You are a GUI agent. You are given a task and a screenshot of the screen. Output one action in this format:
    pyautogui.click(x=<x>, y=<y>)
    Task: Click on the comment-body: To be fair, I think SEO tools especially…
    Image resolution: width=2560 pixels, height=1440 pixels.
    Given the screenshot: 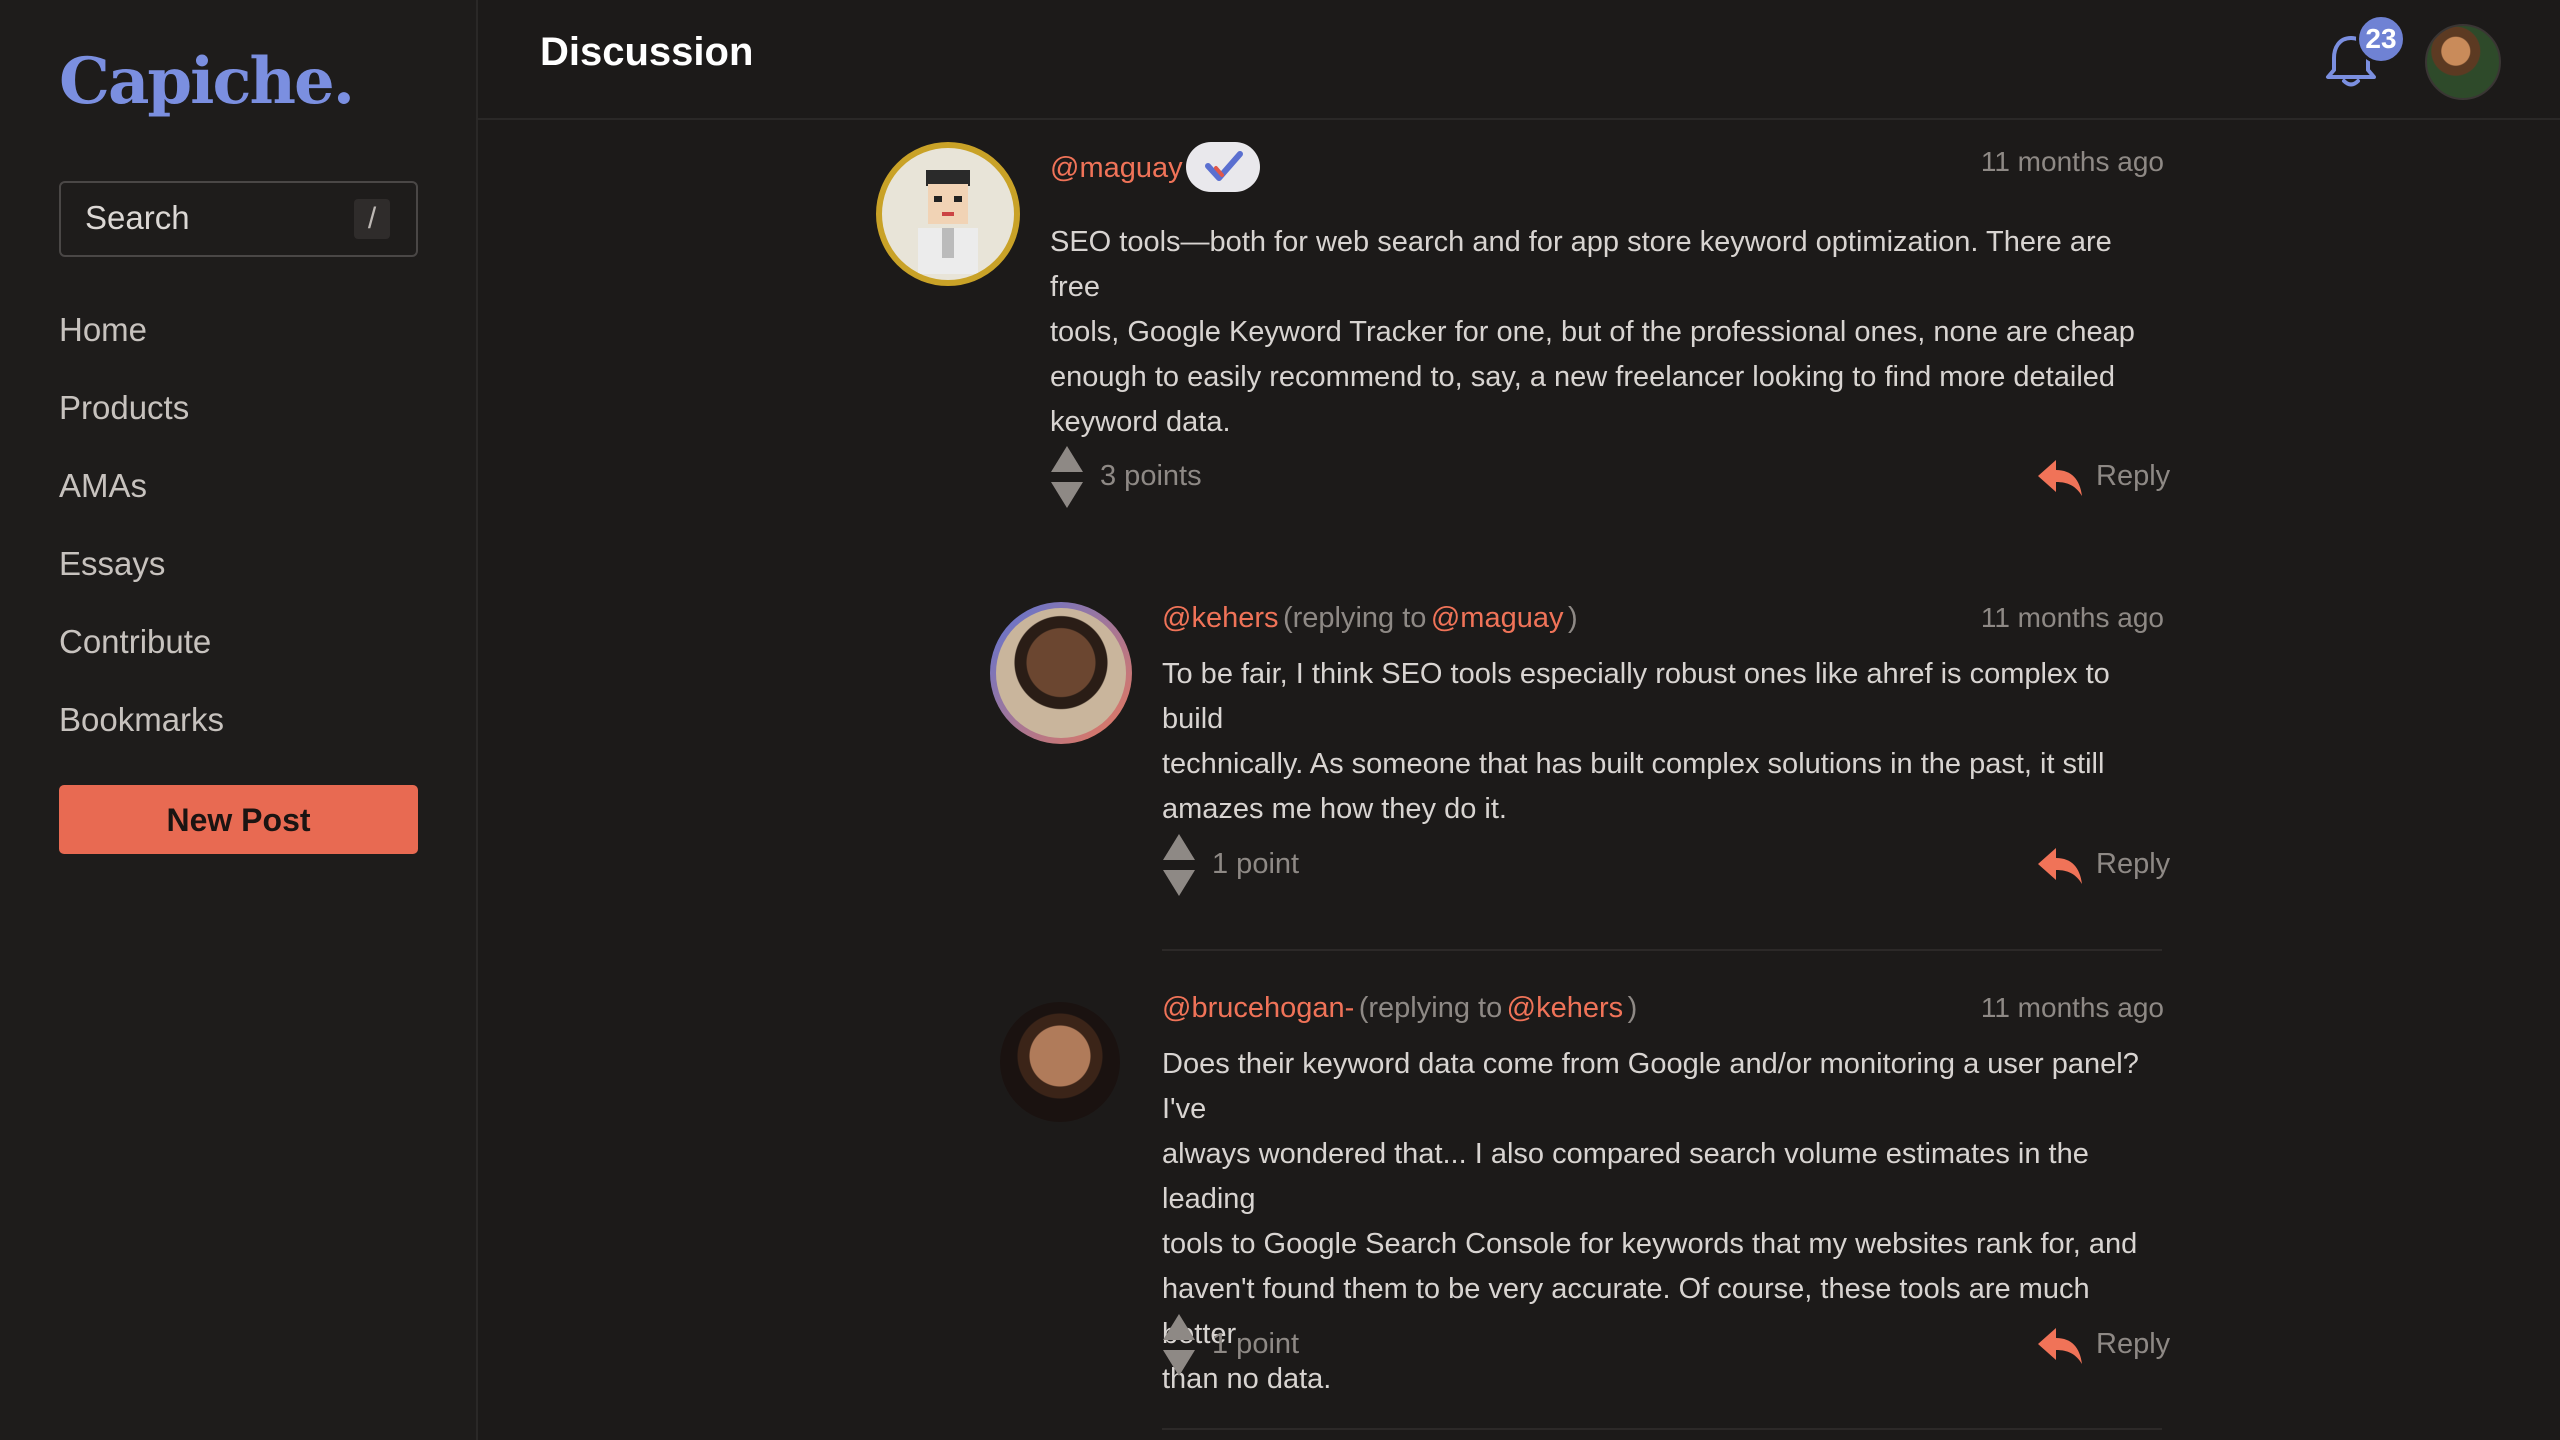 What is the action you would take?
    pyautogui.click(x=1662, y=742)
    